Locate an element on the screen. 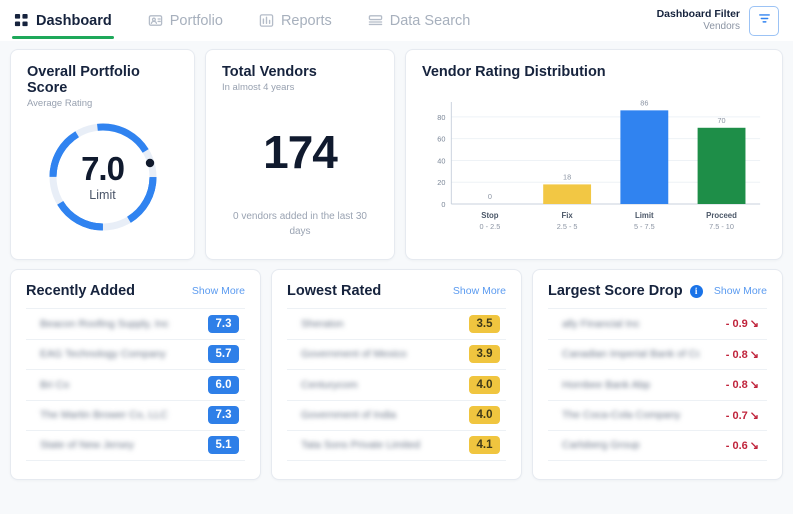 The image size is (793, 514). total-vendors-value: 174 is located at coordinates (300, 151).